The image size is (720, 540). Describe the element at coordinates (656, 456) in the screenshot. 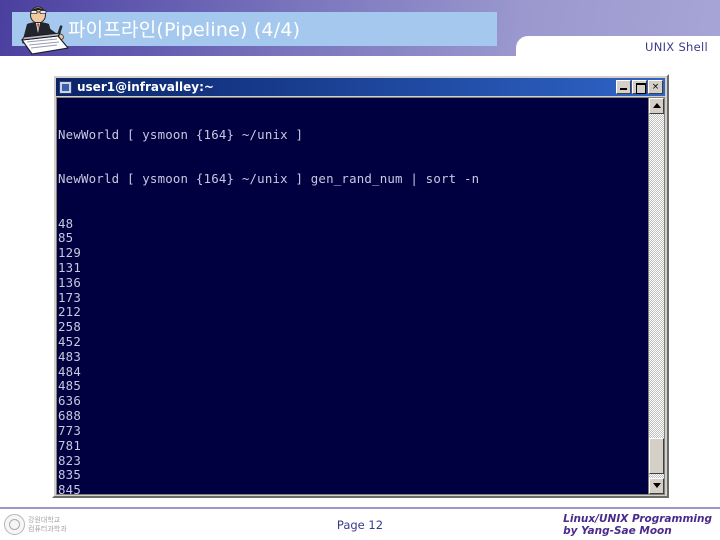

I see `scrollbar-thumb` at that location.